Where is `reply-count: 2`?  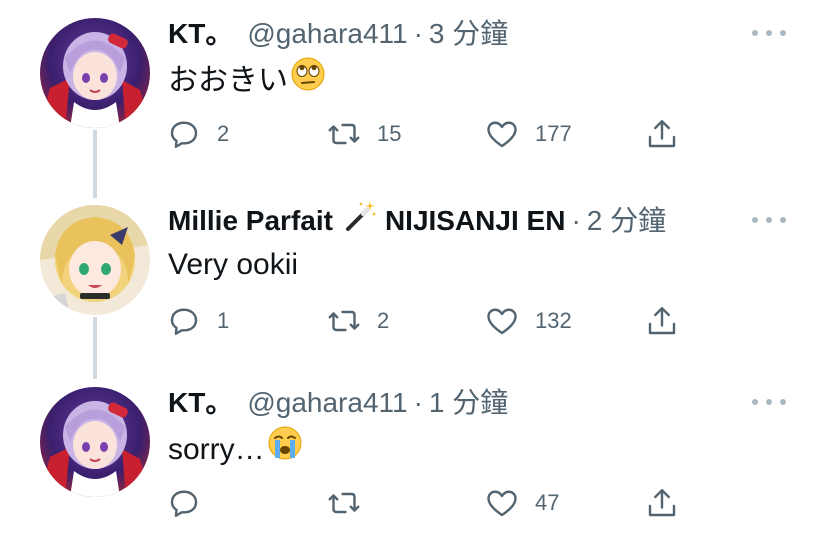 reply-count: 2 is located at coordinates (223, 133).